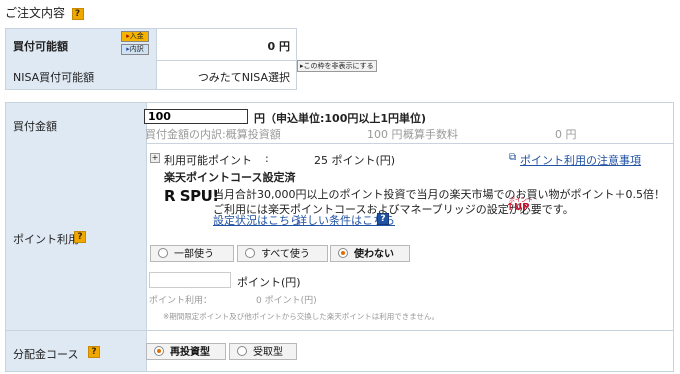 This screenshot has height=374, width=680. What do you see at coordinates (76, 123) in the screenshot?
I see `amount-label-cell: 買付金額` at bounding box center [76, 123].